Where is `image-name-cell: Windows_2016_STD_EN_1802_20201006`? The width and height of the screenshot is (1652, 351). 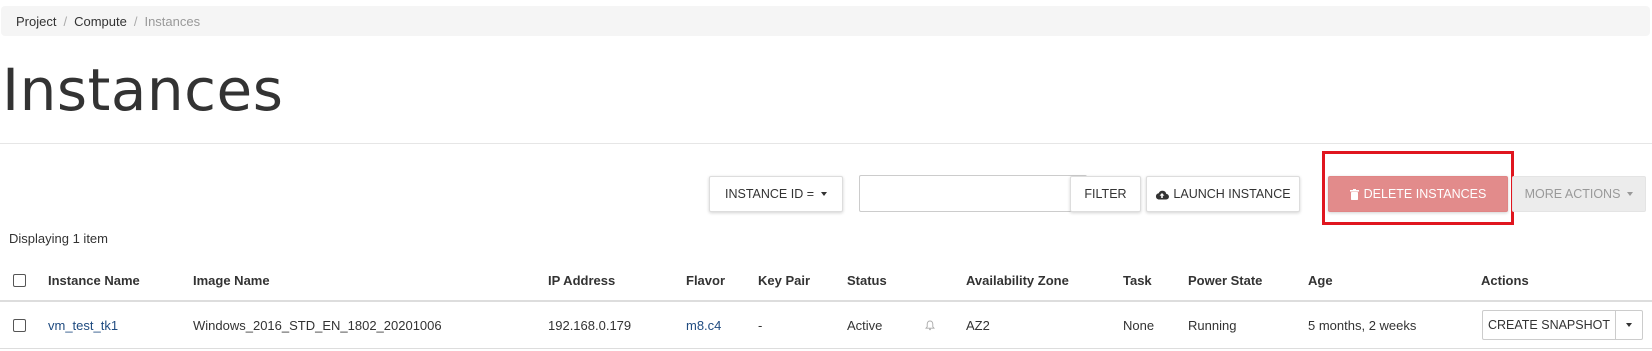
image-name-cell: Windows_2016_STD_EN_1802_20201006 is located at coordinates (317, 325).